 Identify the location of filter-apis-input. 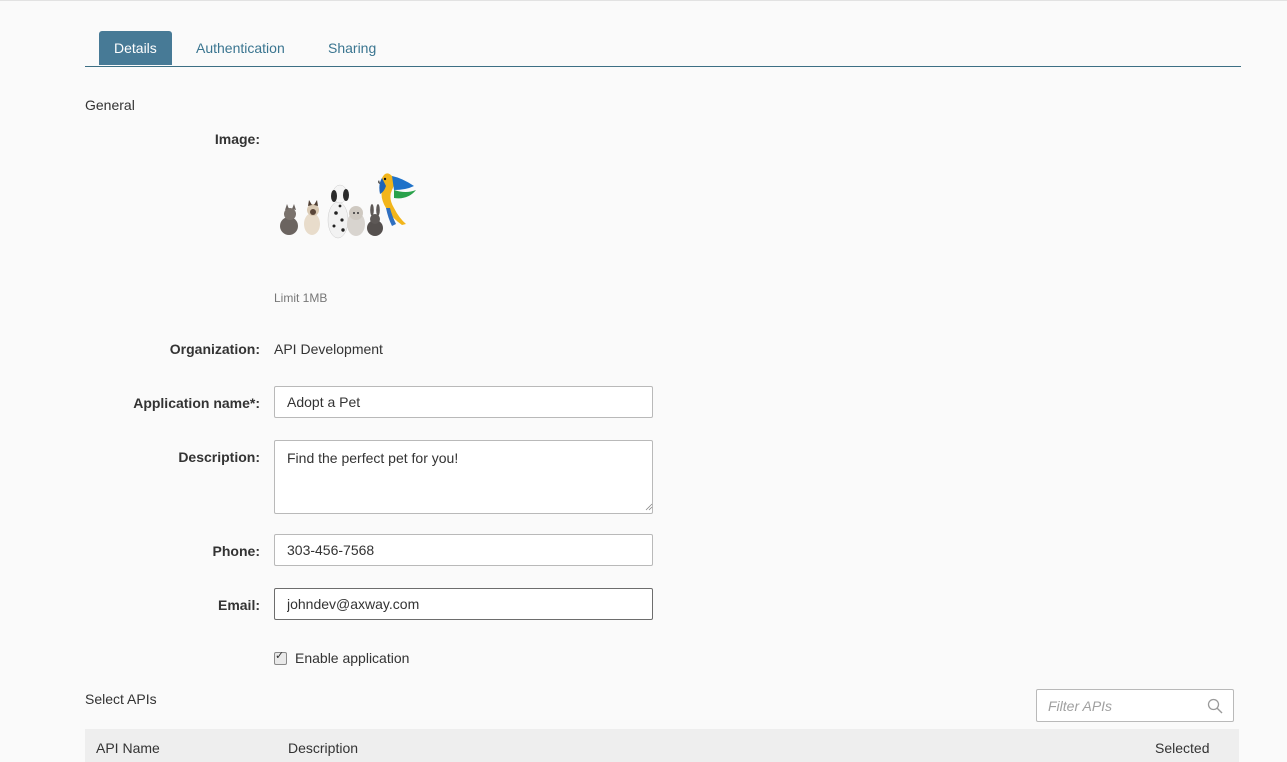
(1117, 705).